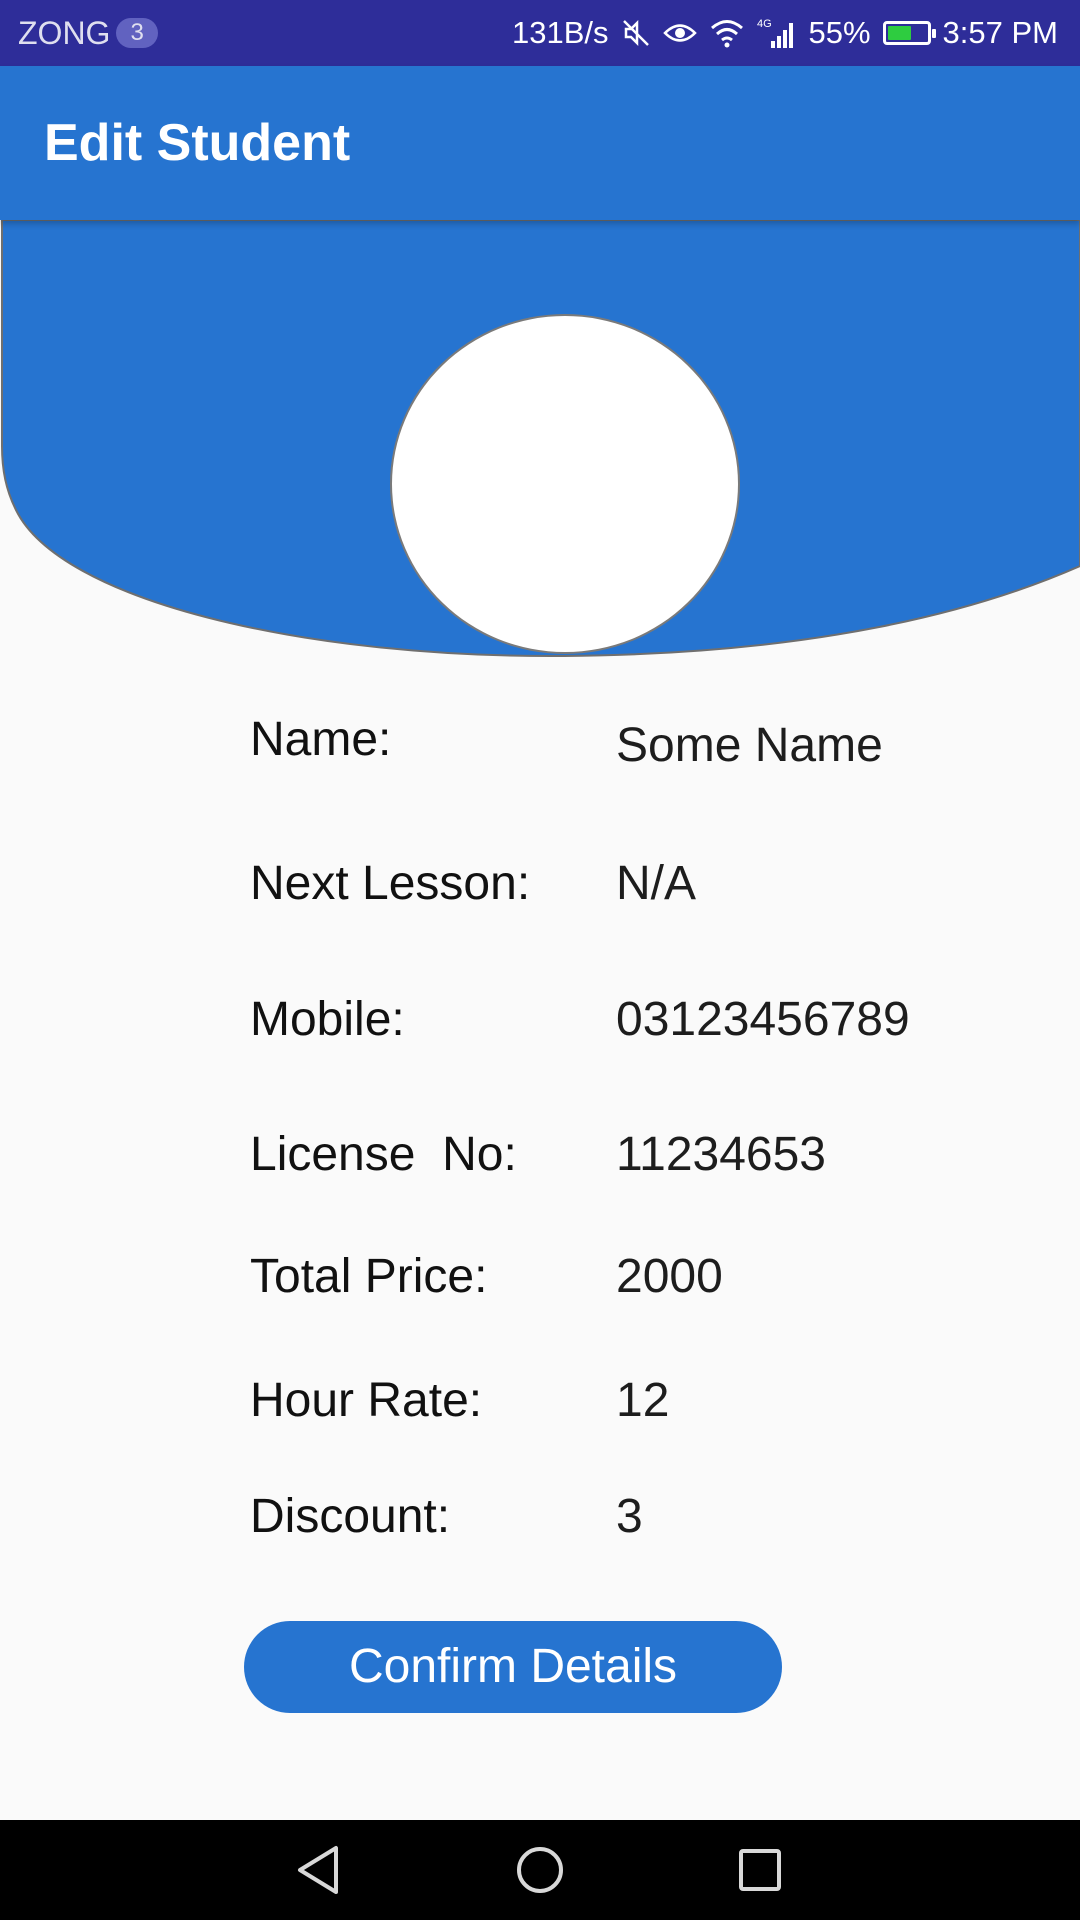  What do you see at coordinates (760, 1870) in the screenshot?
I see `recents-icon` at bounding box center [760, 1870].